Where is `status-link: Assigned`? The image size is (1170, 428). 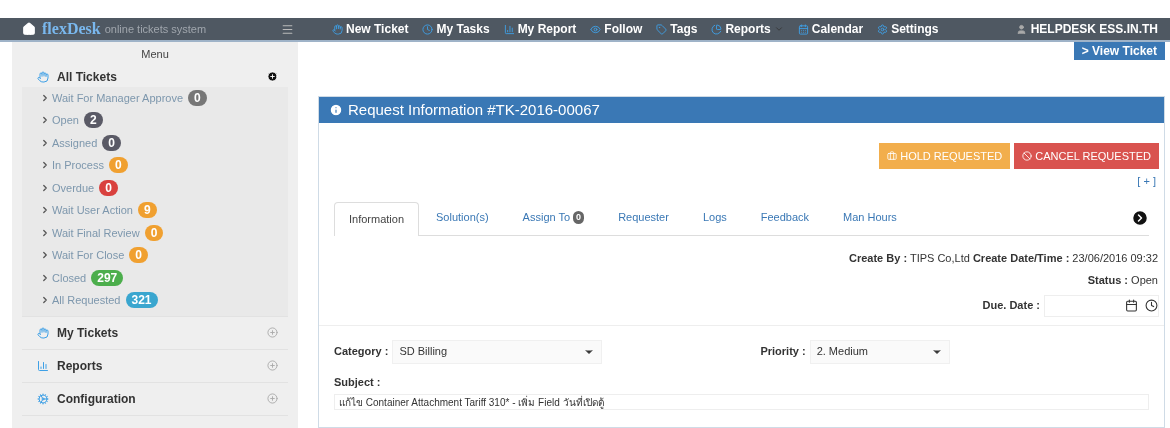 status-link: Assigned is located at coordinates (75, 142).